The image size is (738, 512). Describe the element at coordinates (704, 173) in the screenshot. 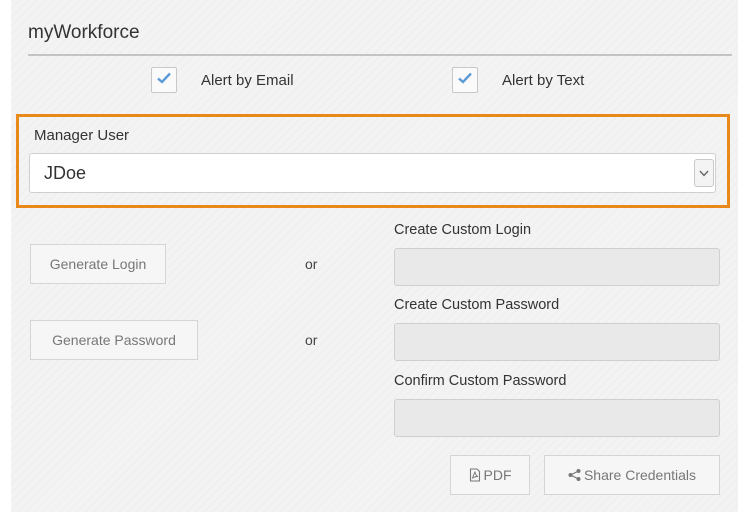

I see `chevron-down-icon` at that location.